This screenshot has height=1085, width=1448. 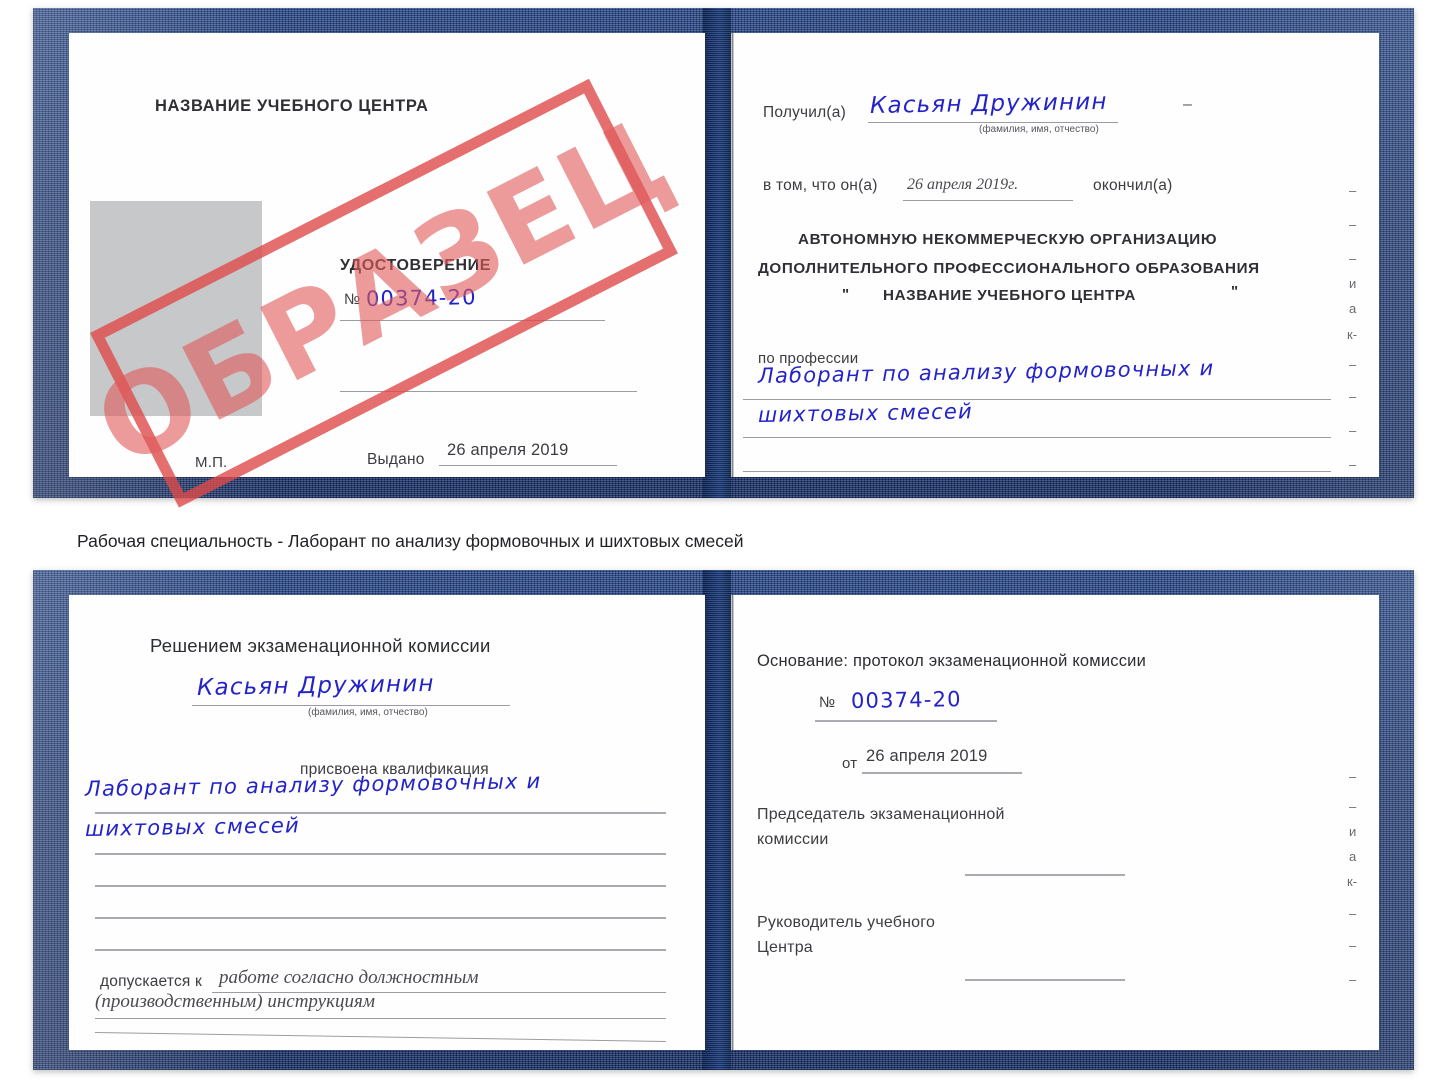 What do you see at coordinates (850, 763) in the screenshot?
I see `bottom-right-date-label: от` at bounding box center [850, 763].